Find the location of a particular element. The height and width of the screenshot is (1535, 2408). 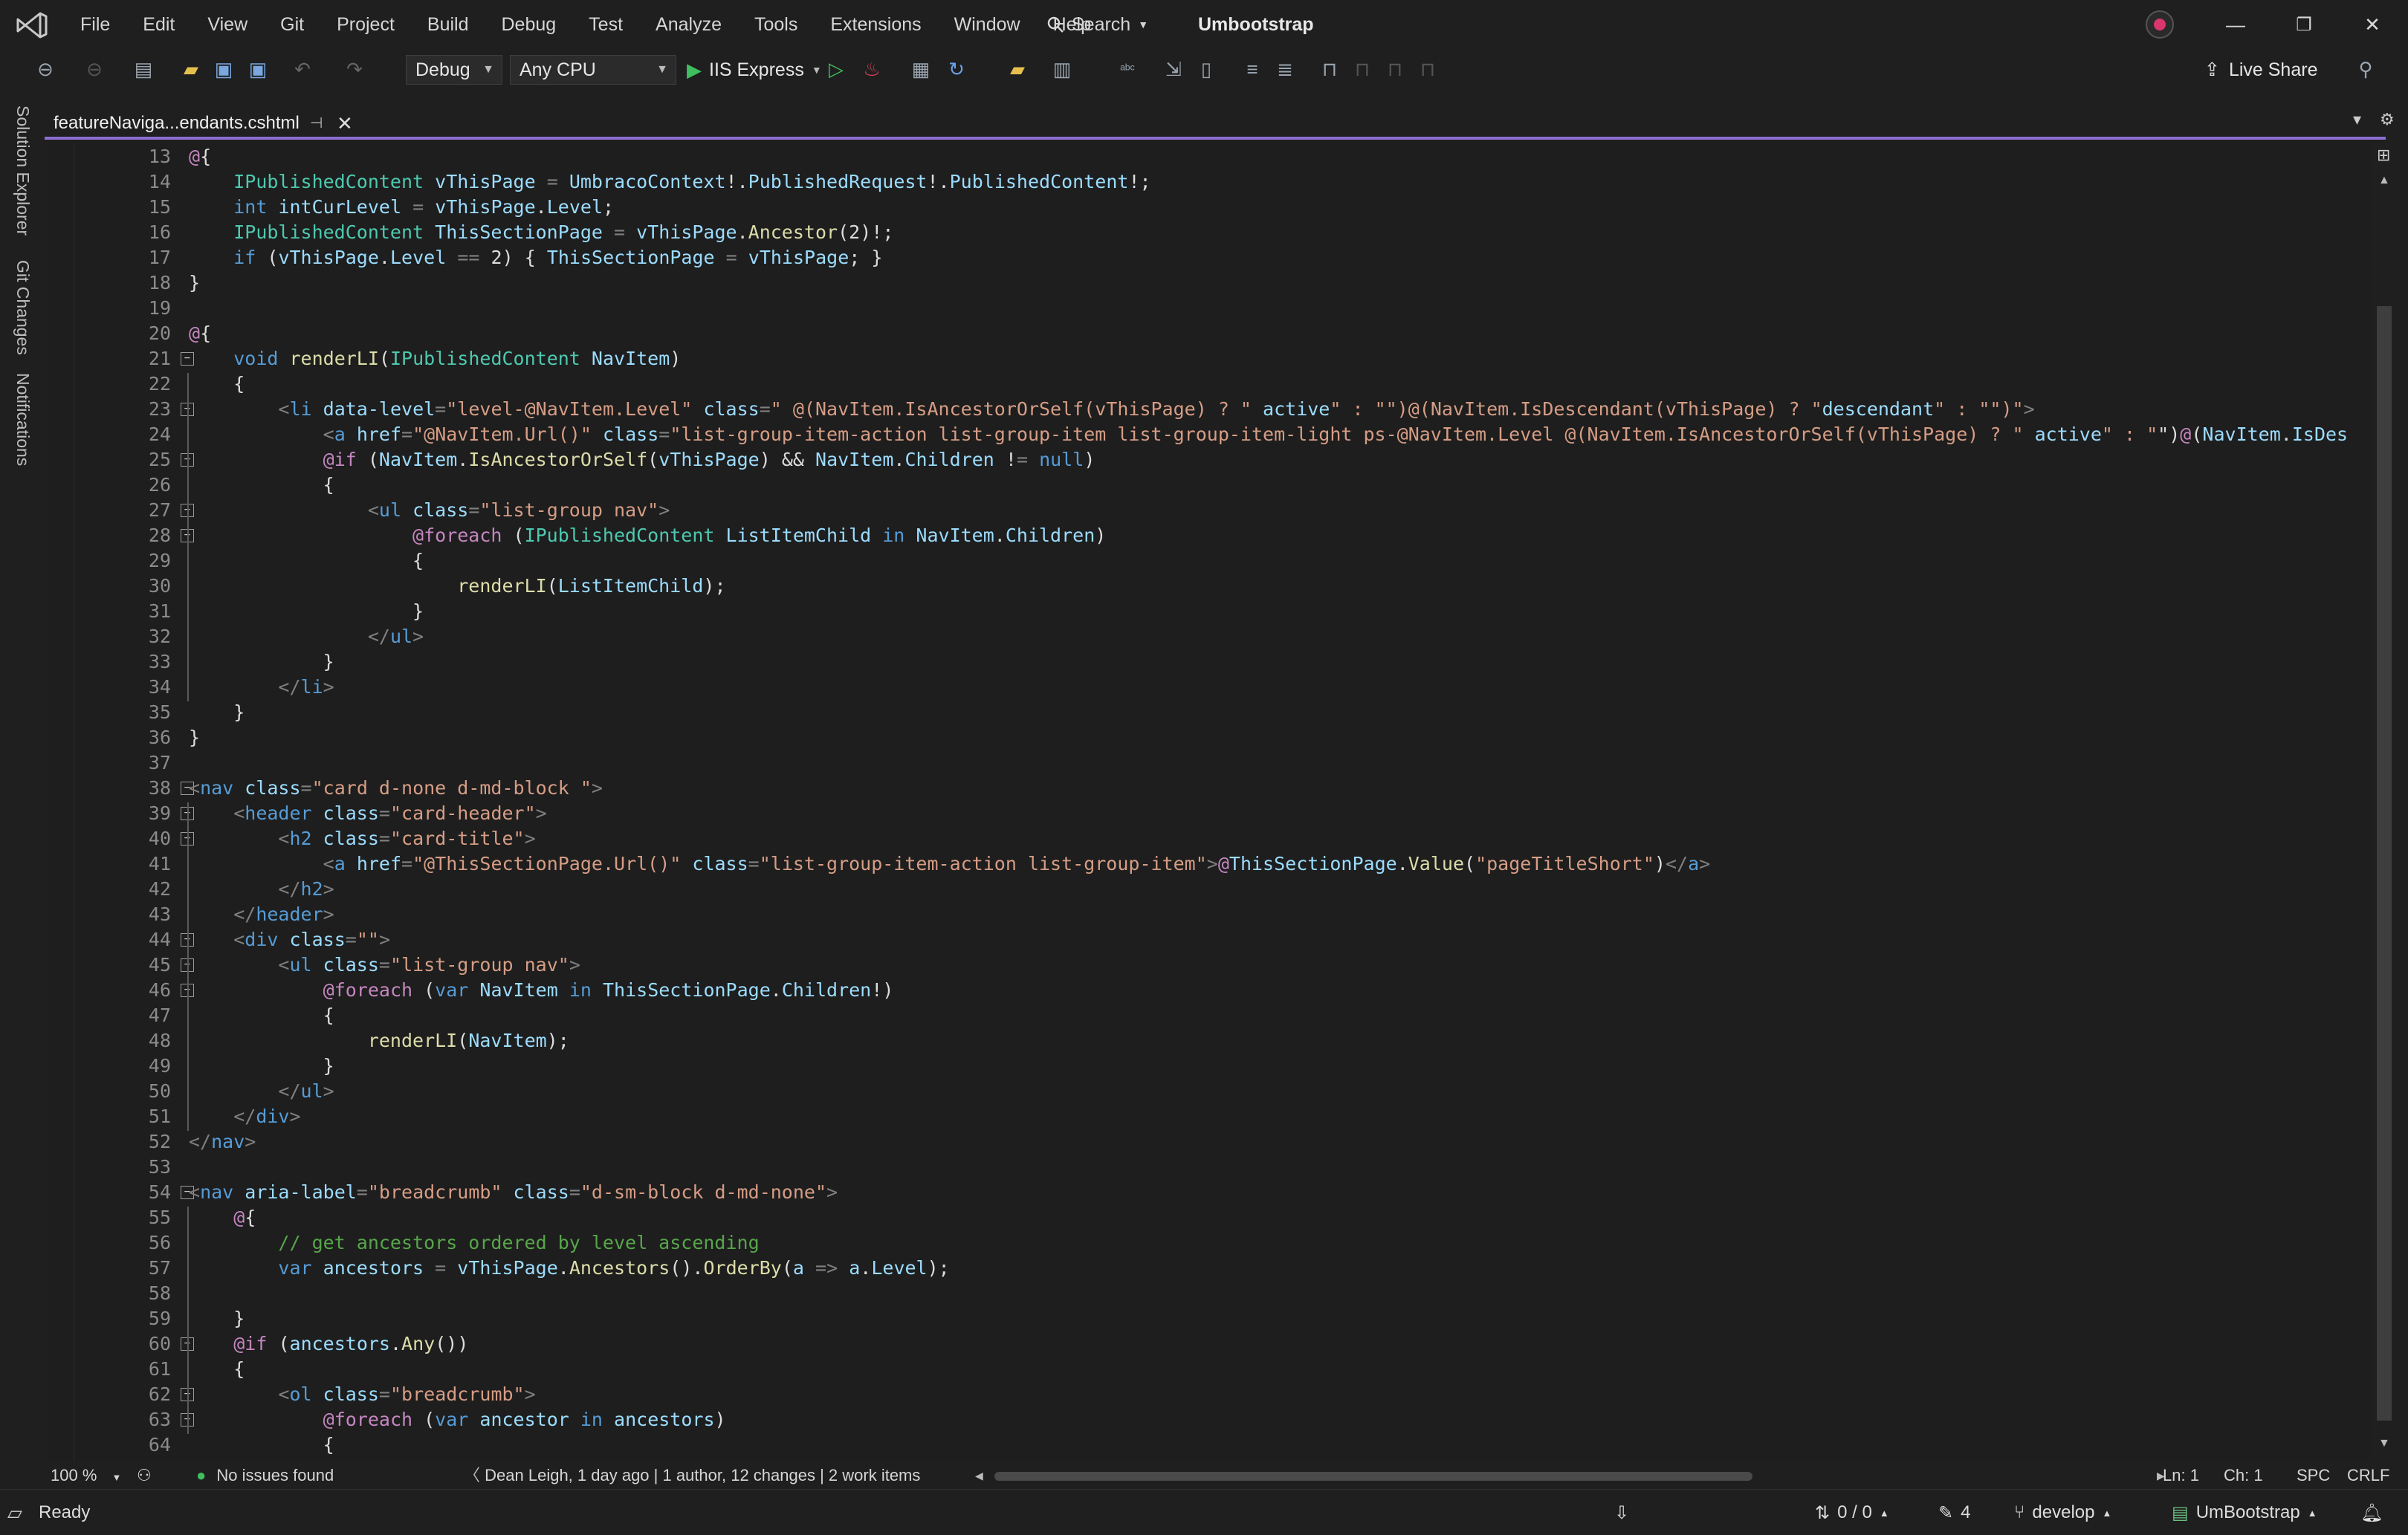

code-line: </nav> is located at coordinates (223, 1142).